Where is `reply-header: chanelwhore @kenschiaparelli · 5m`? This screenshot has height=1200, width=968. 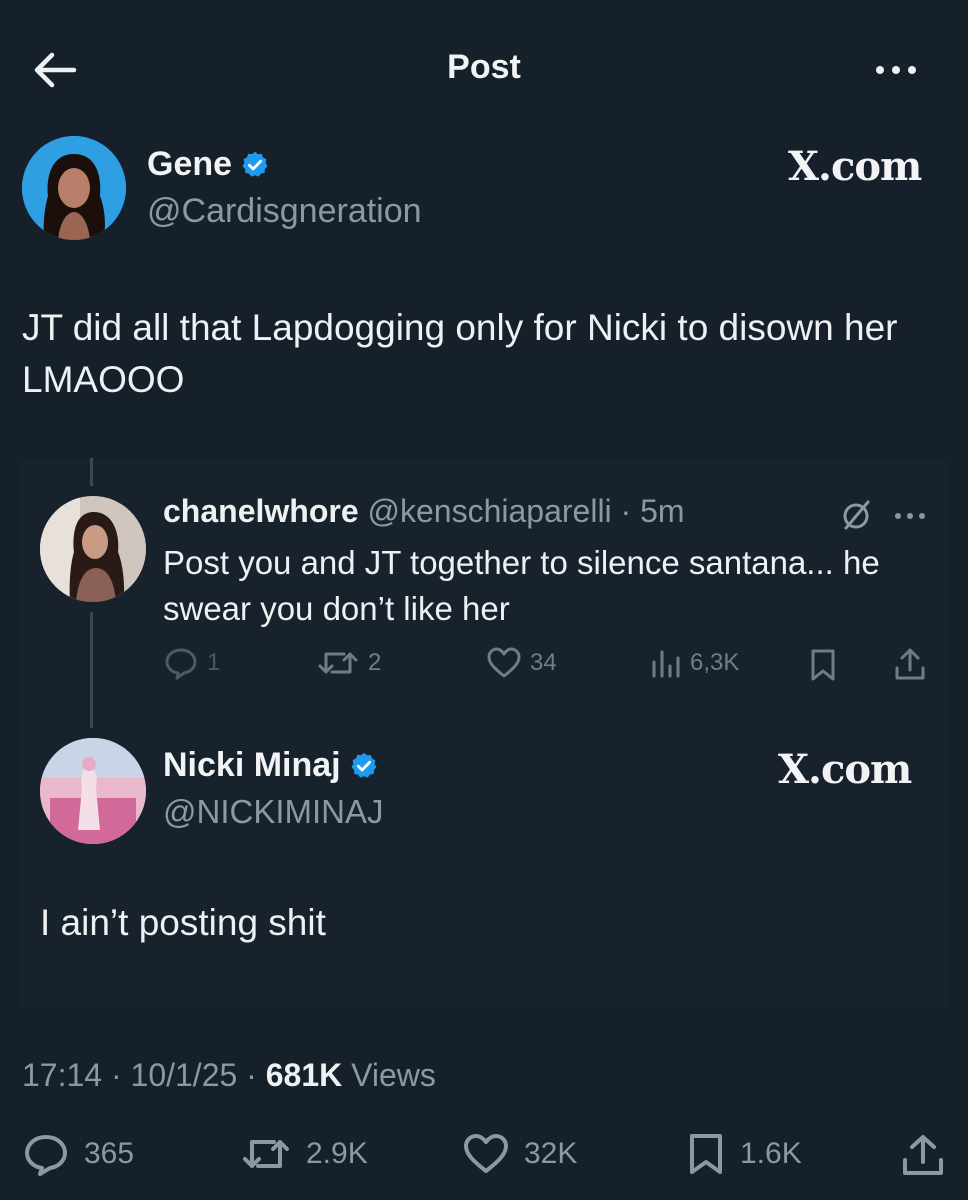 reply-header: chanelwhore @kenschiaparelli · 5m is located at coordinates (424, 511).